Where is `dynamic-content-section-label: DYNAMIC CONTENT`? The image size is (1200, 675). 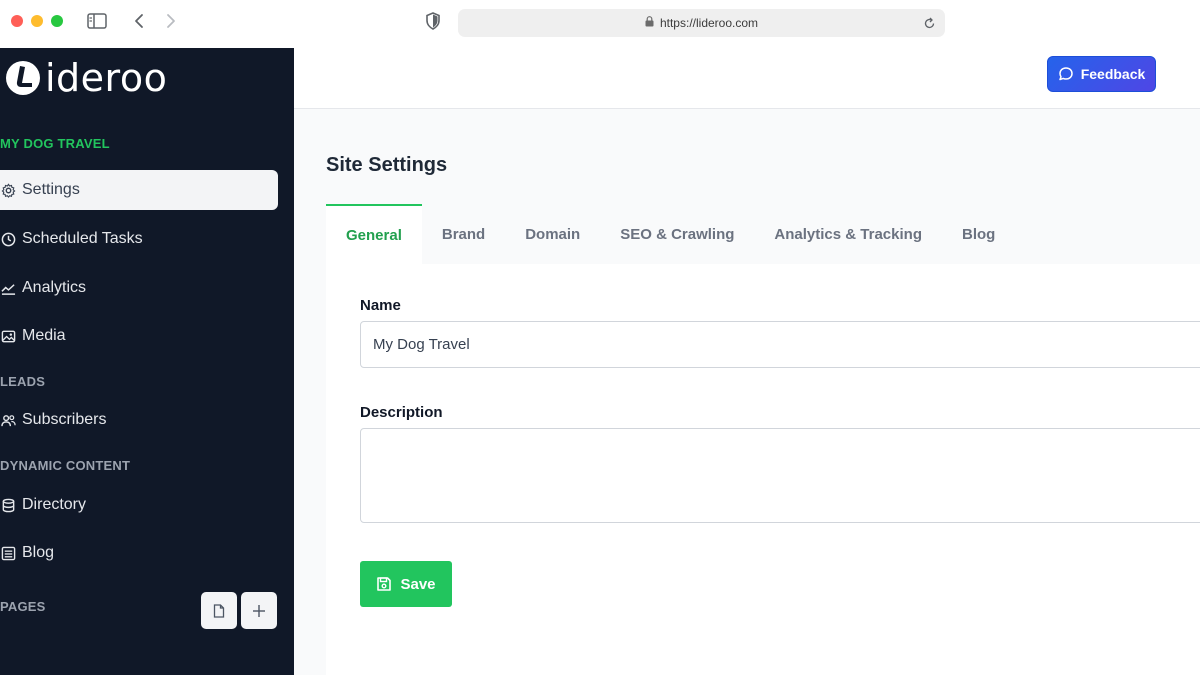 dynamic-content-section-label: DYNAMIC CONTENT is located at coordinates (65, 465).